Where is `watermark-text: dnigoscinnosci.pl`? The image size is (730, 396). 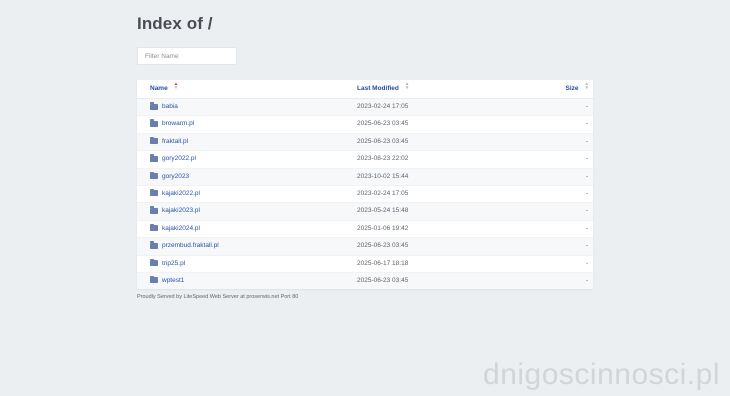 watermark-text: dnigoscinnosci.pl is located at coordinates (601, 374).